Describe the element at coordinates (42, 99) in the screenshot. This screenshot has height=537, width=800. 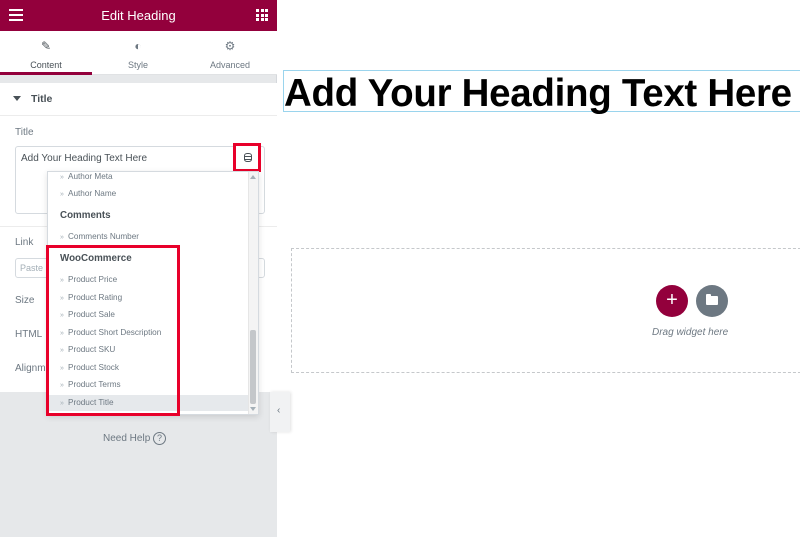
I see `section-title: Title` at that location.